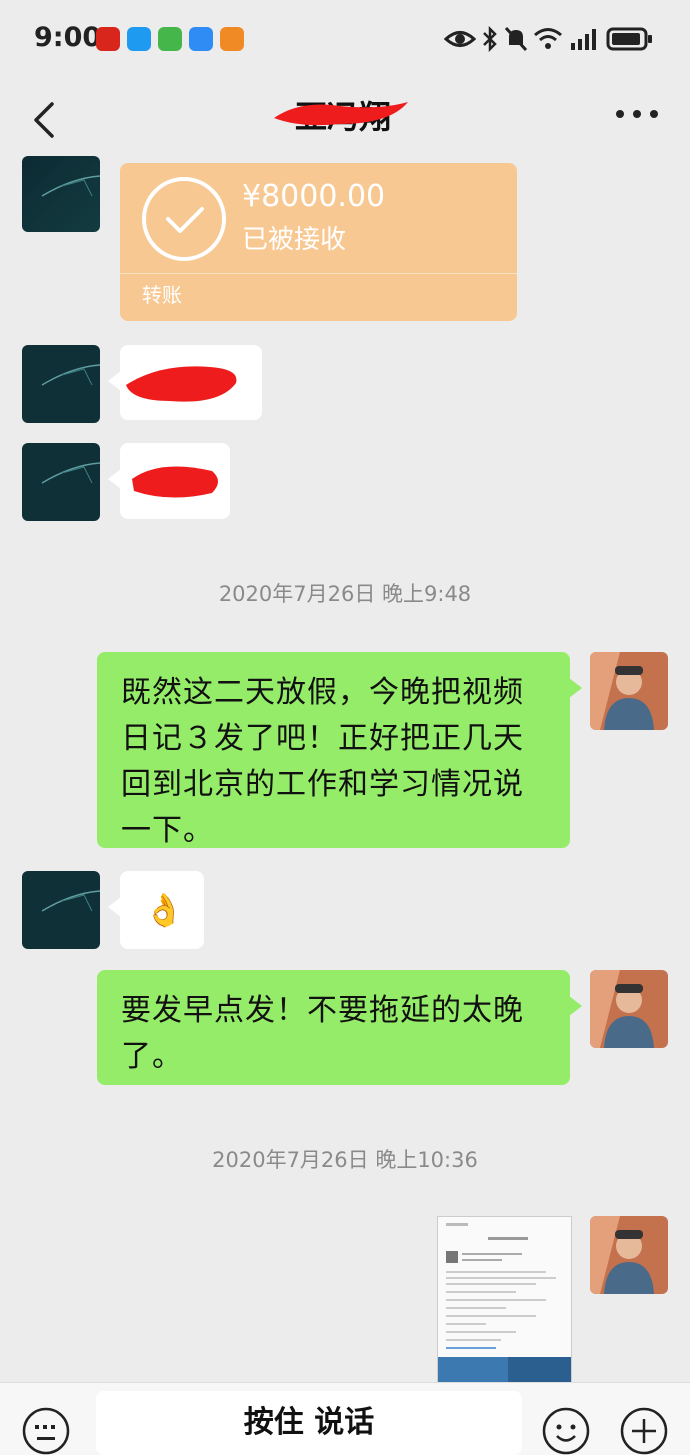  What do you see at coordinates (232, 39) in the screenshot?
I see `food-app-icon` at bounding box center [232, 39].